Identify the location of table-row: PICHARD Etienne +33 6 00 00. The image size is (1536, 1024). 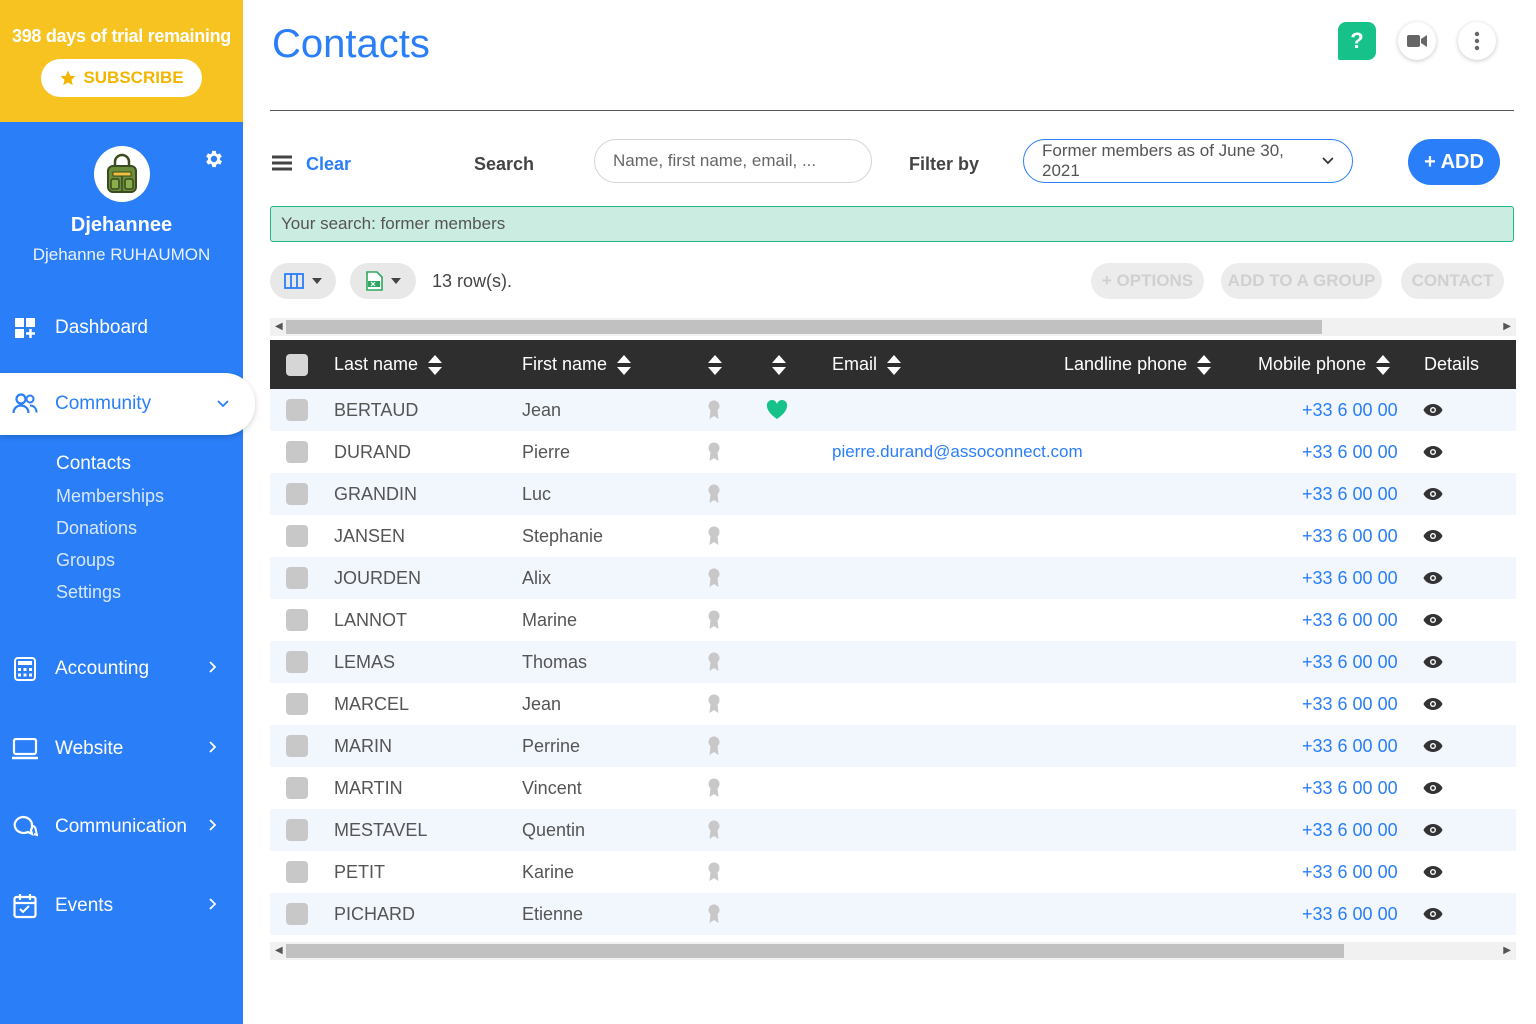
(893, 914).